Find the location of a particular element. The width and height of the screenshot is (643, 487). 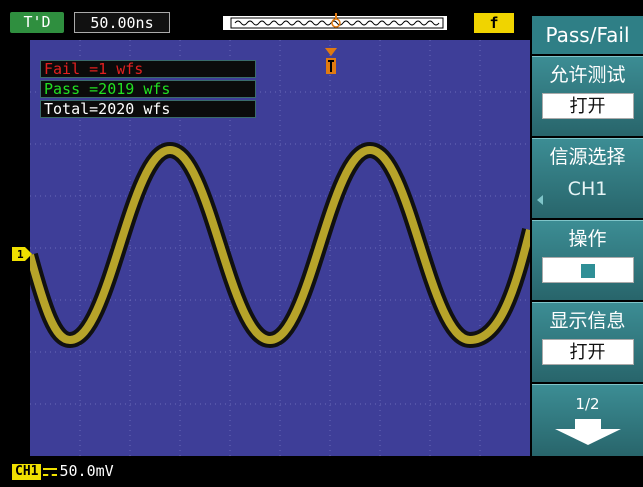

menu-source-select-value: CH1 is located at coordinates (587, 189).